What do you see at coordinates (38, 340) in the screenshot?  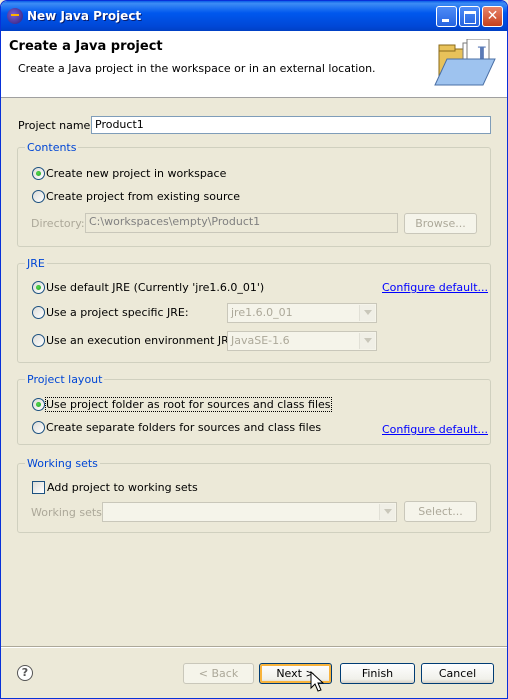 I see `environment-jre-radio` at bounding box center [38, 340].